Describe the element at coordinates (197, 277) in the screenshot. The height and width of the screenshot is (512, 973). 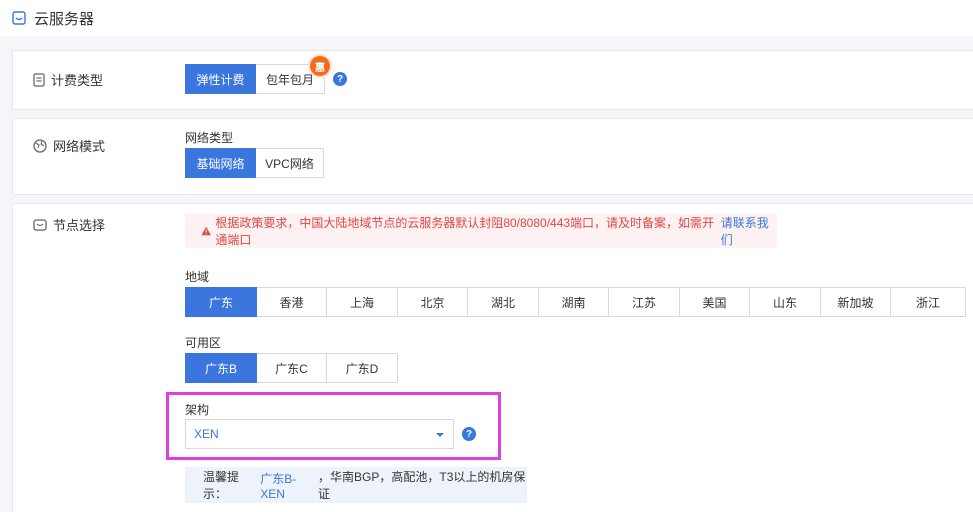
I see `region-label: 地域` at that location.